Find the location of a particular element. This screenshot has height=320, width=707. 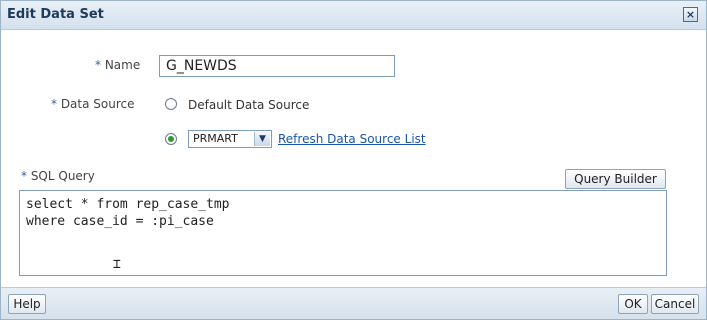

default-data-source-radio is located at coordinates (171, 104).